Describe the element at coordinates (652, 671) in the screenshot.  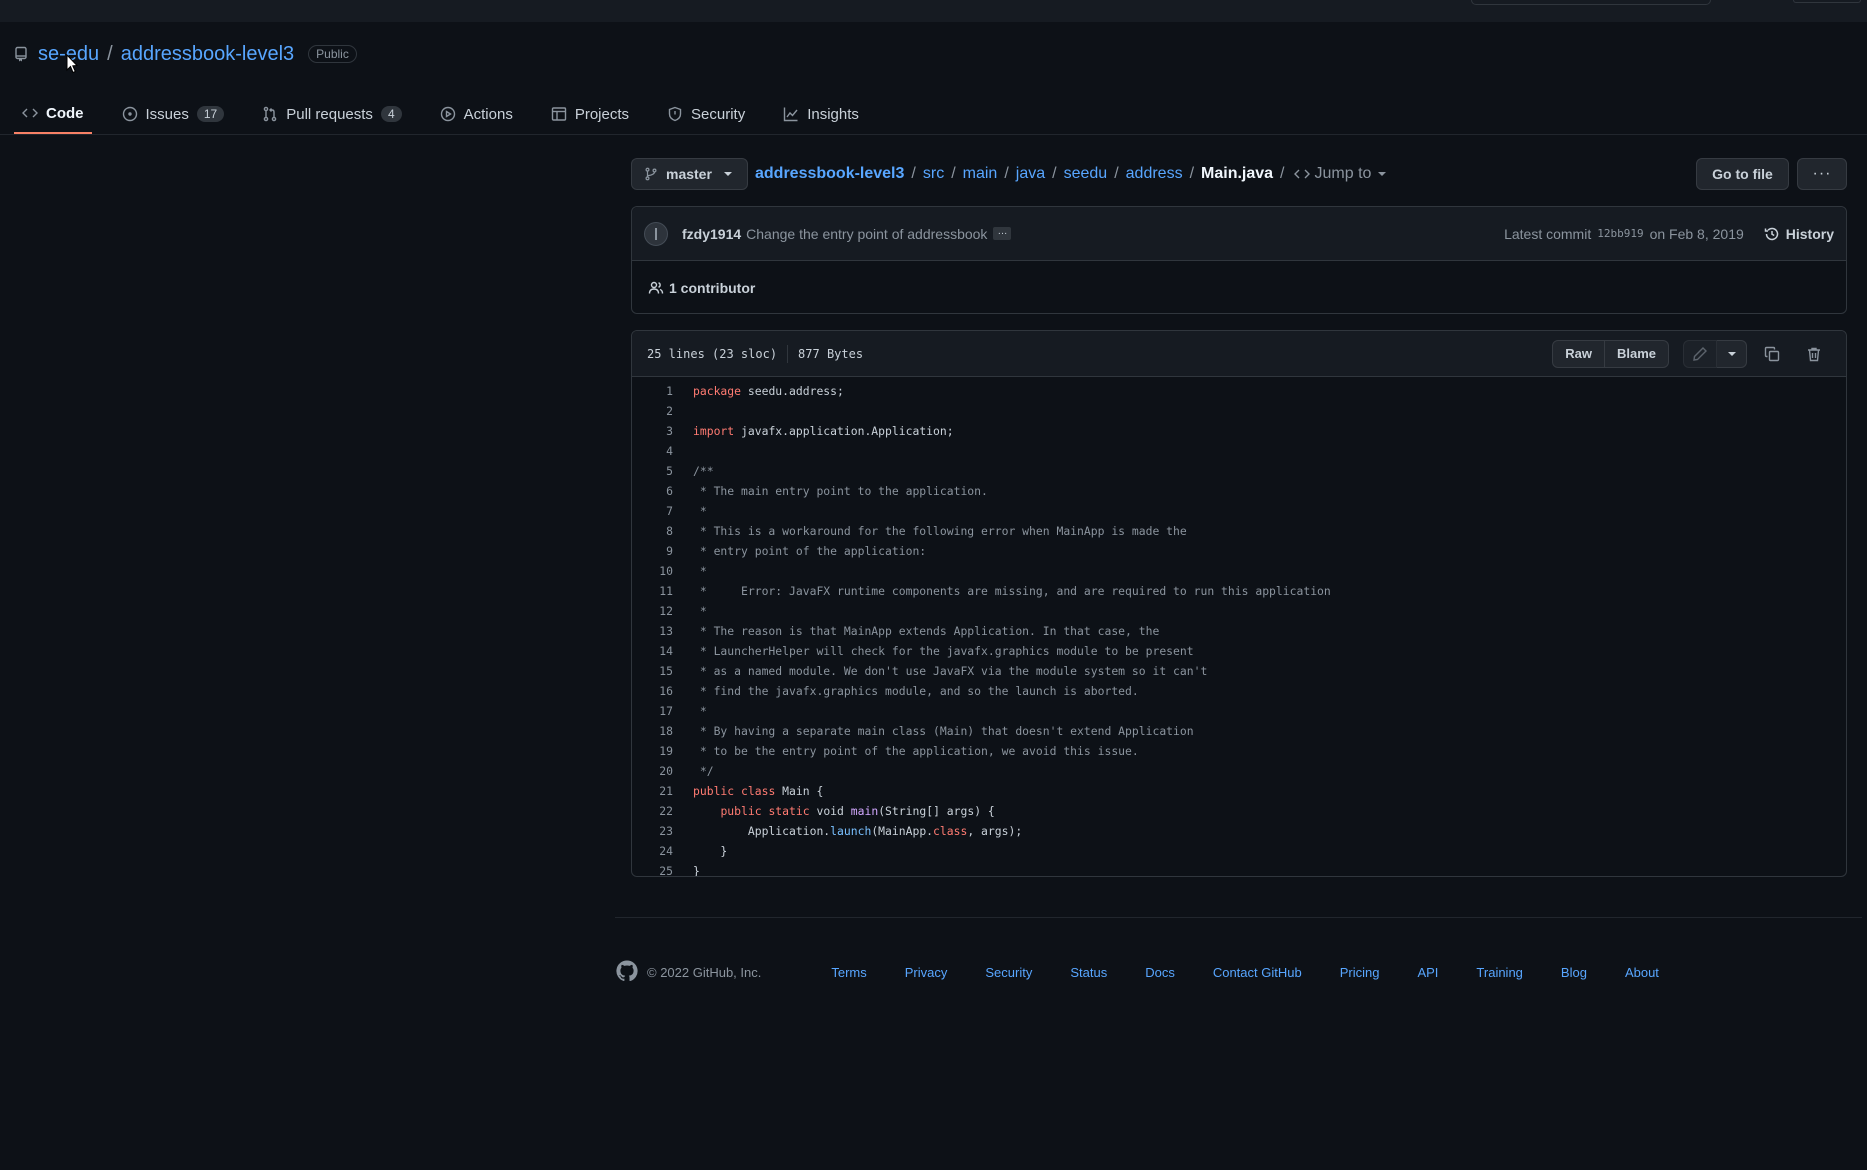
I see `line-number: 15` at that location.